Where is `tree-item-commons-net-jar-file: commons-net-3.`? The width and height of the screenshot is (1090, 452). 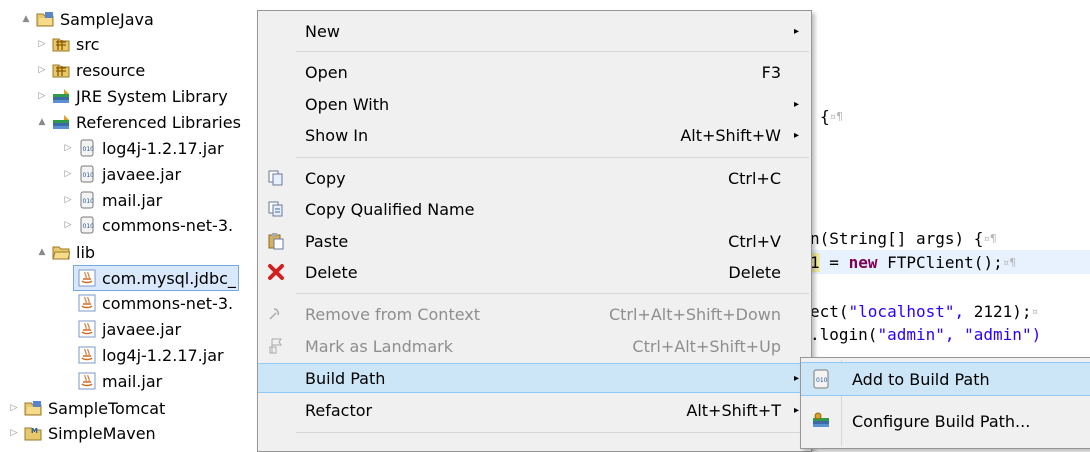 tree-item-commons-net-jar-file: commons-net-3. is located at coordinates (146, 303).